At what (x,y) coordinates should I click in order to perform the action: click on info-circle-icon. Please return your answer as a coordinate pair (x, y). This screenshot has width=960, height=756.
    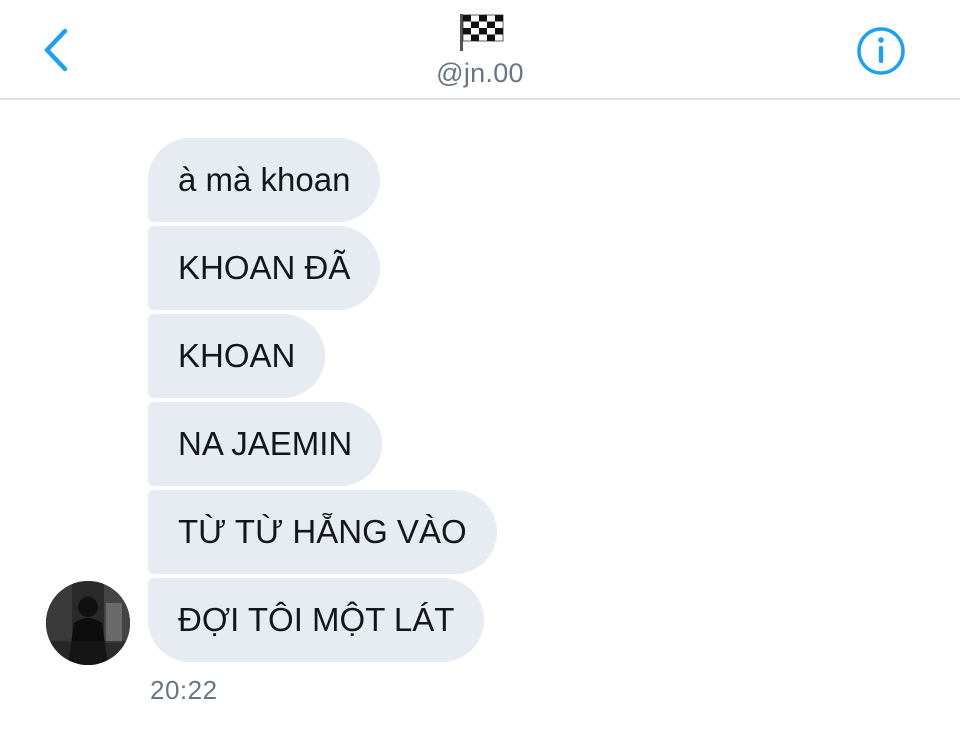
    Looking at the image, I should click on (881, 51).